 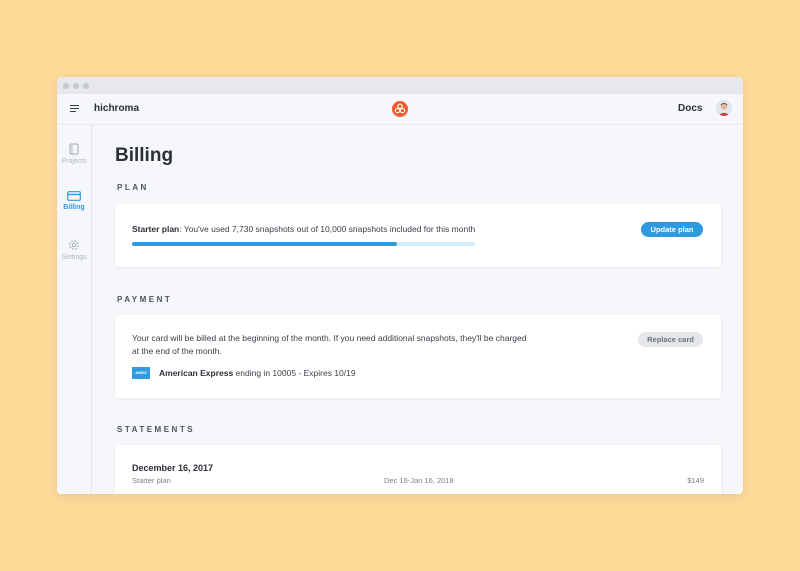 I want to click on usage-progress-bar, so click(x=303, y=244).